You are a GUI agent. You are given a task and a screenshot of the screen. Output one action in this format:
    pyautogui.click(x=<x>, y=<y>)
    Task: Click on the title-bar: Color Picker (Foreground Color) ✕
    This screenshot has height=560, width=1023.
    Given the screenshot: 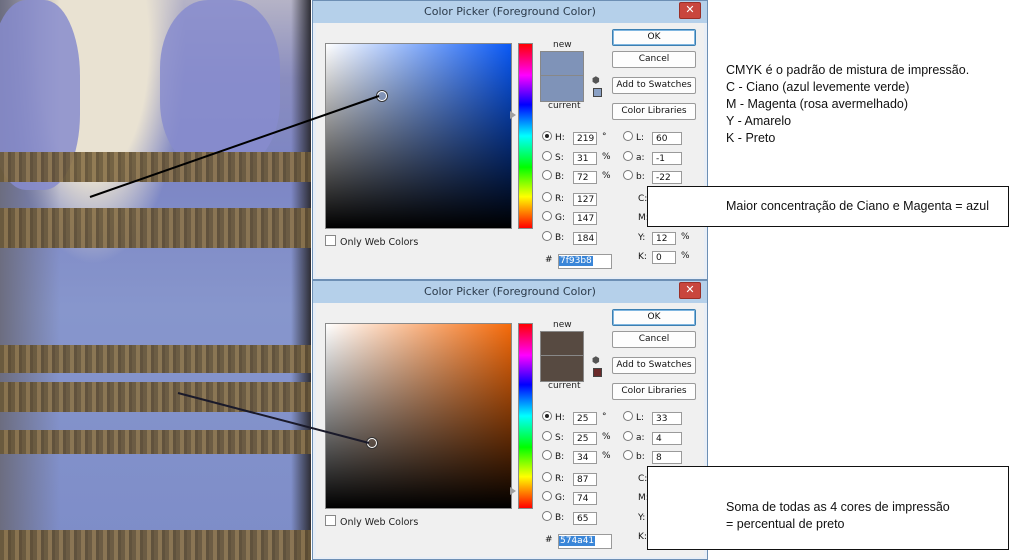 What is the action you would take?
    pyautogui.click(x=510, y=292)
    